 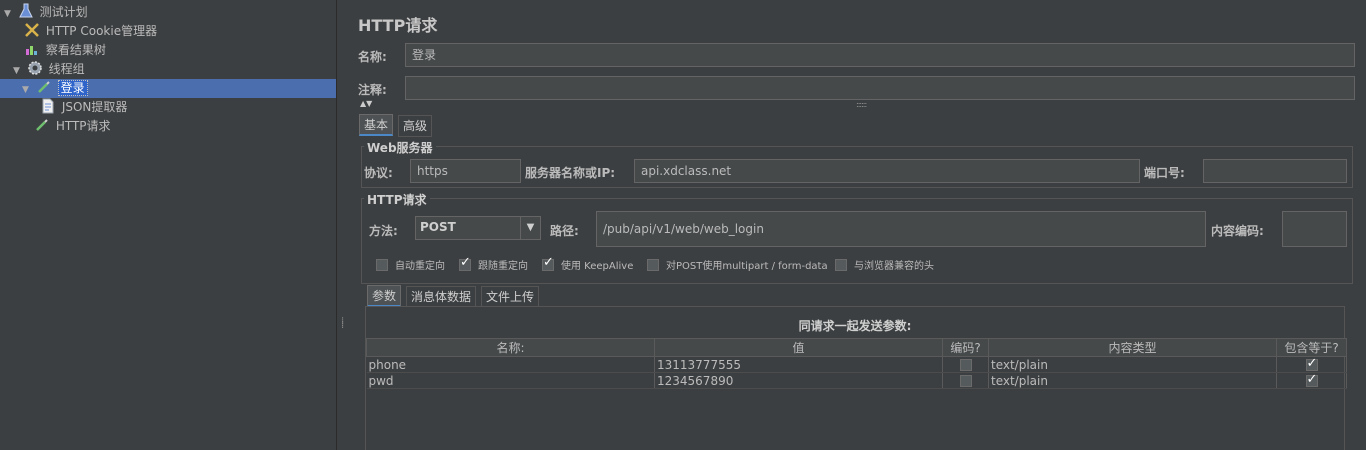 I want to click on keepalive-checkbox: 使用 KeepAlive, so click(x=588, y=264).